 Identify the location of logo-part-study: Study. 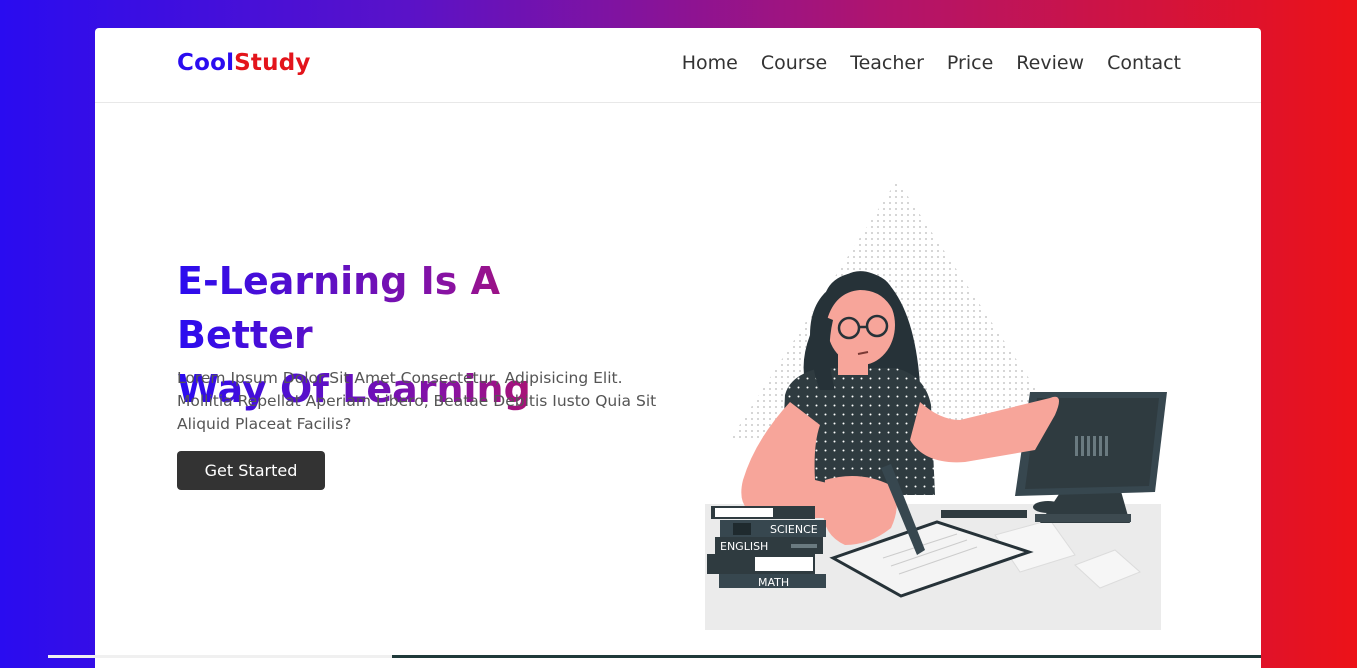
(272, 63).